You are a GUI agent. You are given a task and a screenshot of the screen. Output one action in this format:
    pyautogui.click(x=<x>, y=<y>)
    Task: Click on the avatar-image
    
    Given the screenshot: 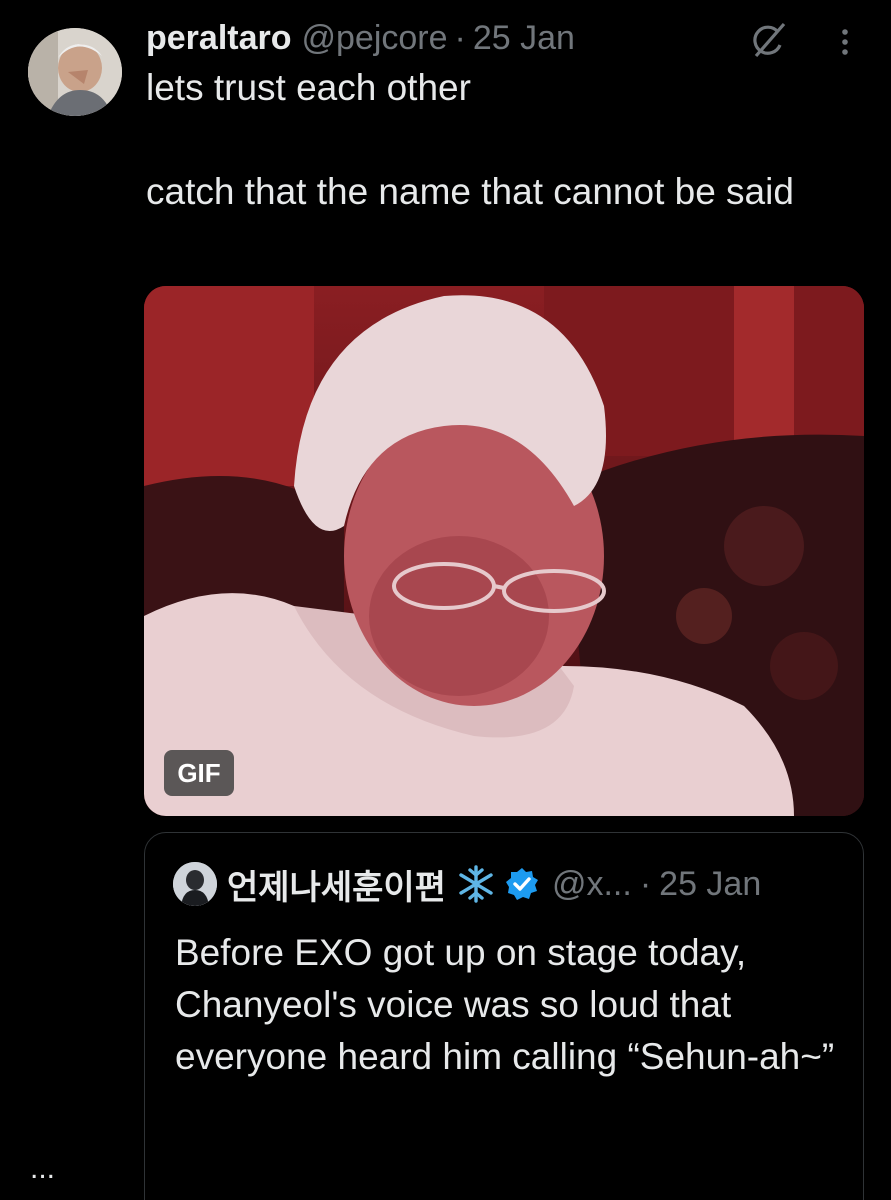 What is the action you would take?
    pyautogui.click(x=75, y=72)
    